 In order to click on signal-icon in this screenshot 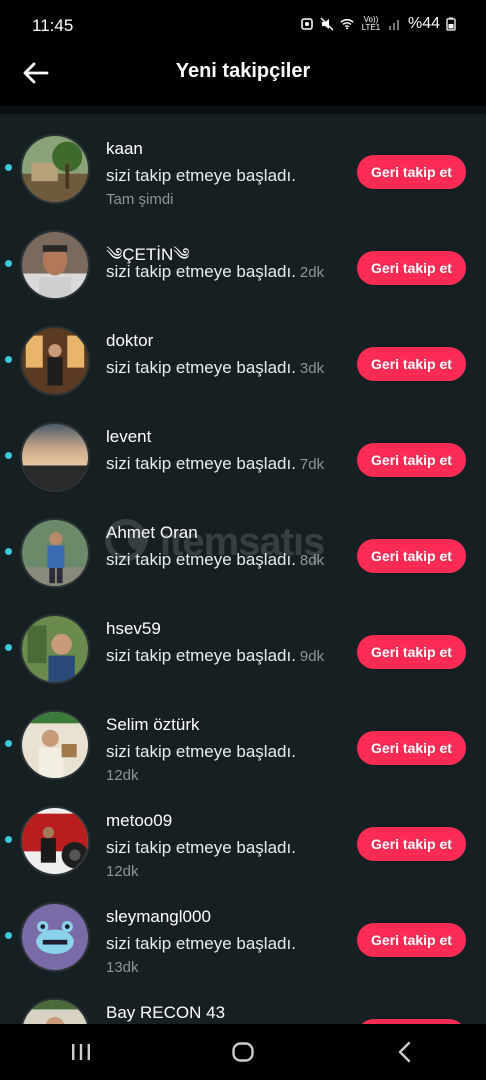, I will do `click(393, 25)`.